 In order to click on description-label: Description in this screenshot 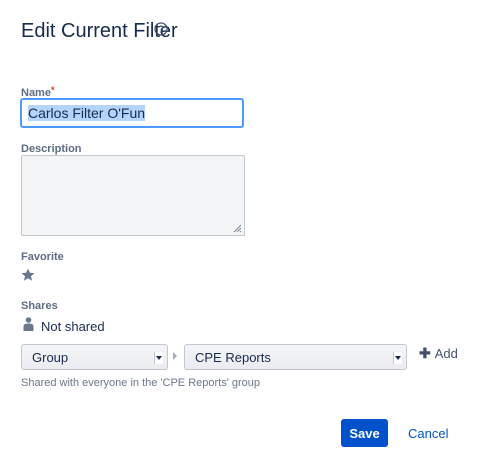, I will do `click(51, 149)`.